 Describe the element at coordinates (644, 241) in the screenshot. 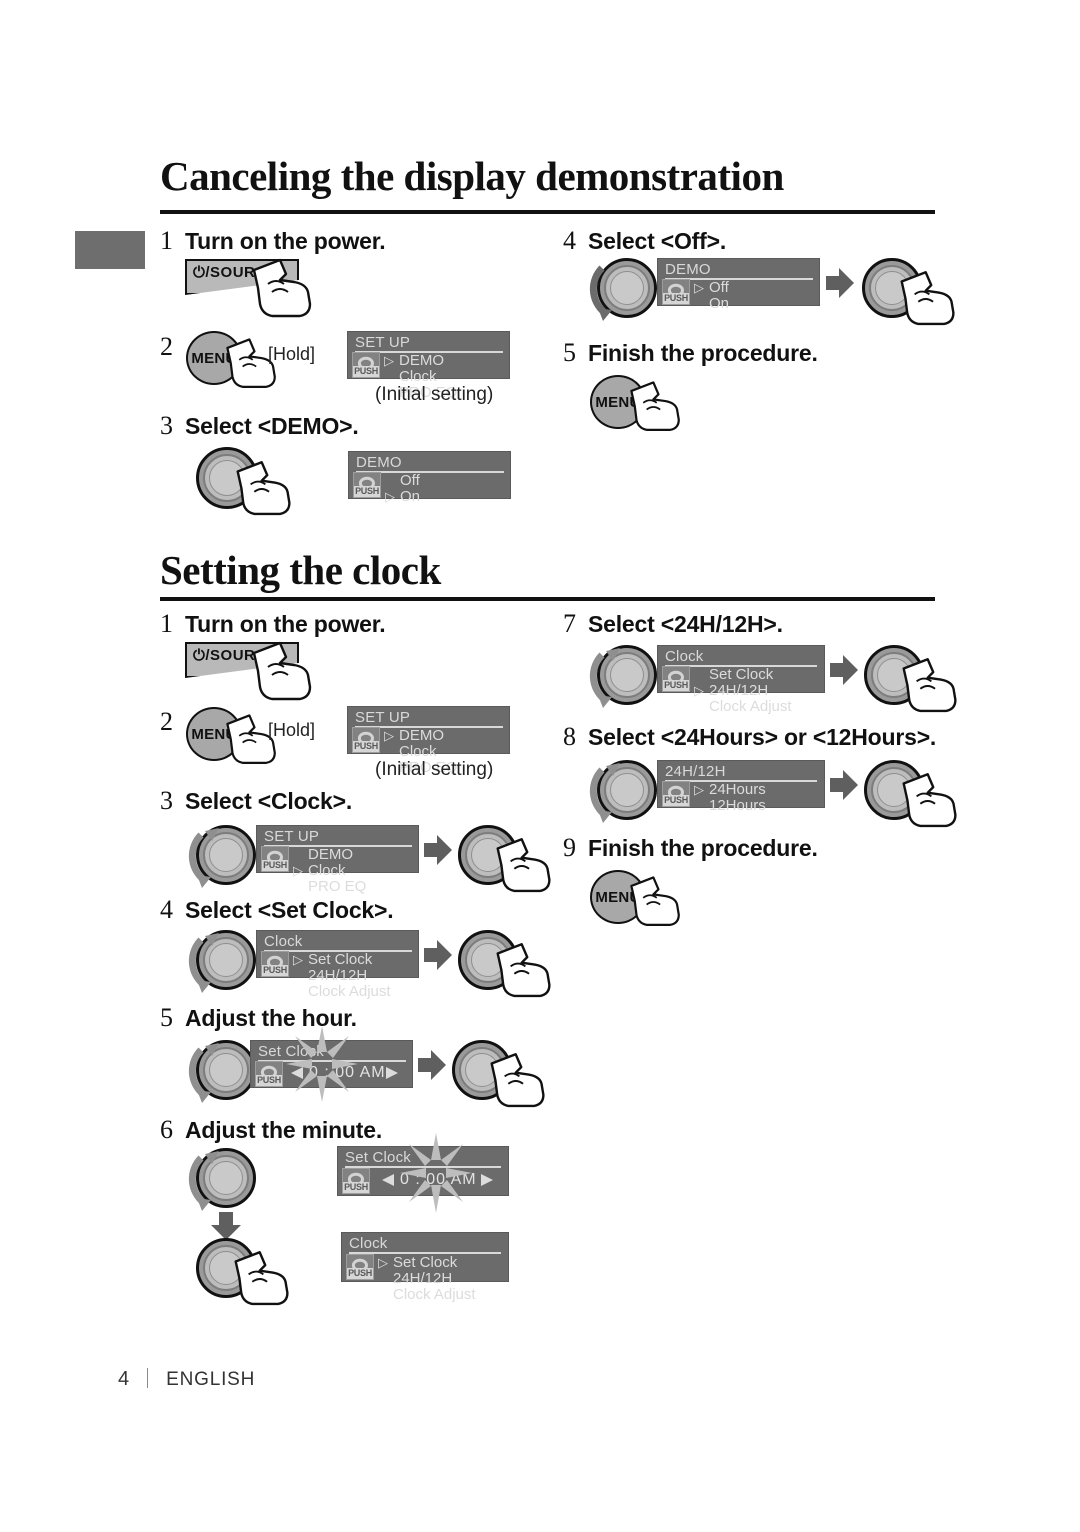

I see `step-1-4: 4 Select <Off>.` at that location.